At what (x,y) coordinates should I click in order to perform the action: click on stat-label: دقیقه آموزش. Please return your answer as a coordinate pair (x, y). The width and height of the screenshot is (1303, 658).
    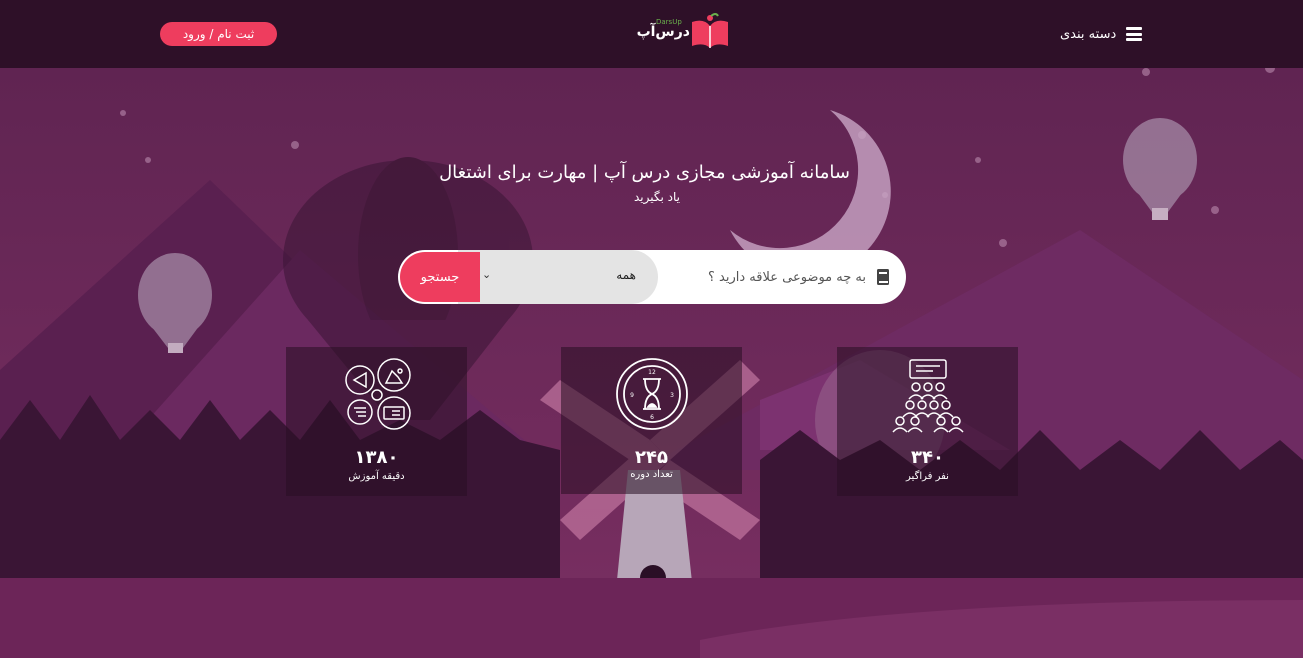
    Looking at the image, I should click on (376, 476).